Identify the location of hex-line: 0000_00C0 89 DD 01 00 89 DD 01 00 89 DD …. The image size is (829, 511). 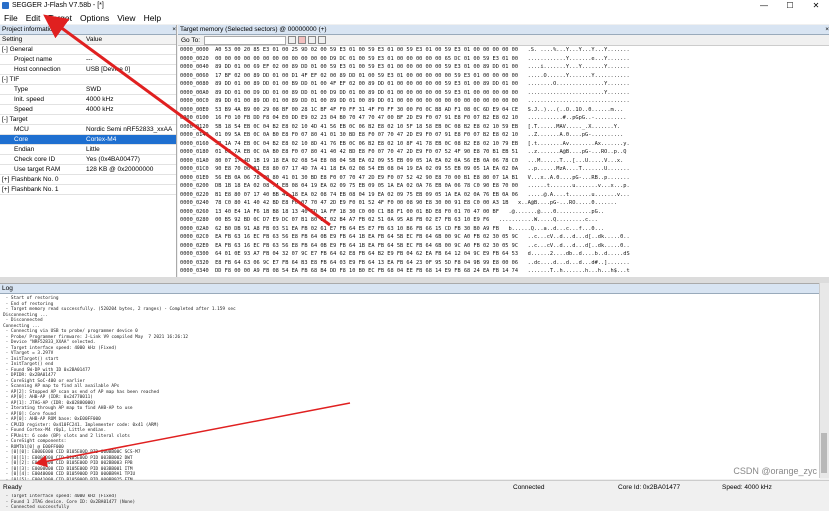
(405, 101).